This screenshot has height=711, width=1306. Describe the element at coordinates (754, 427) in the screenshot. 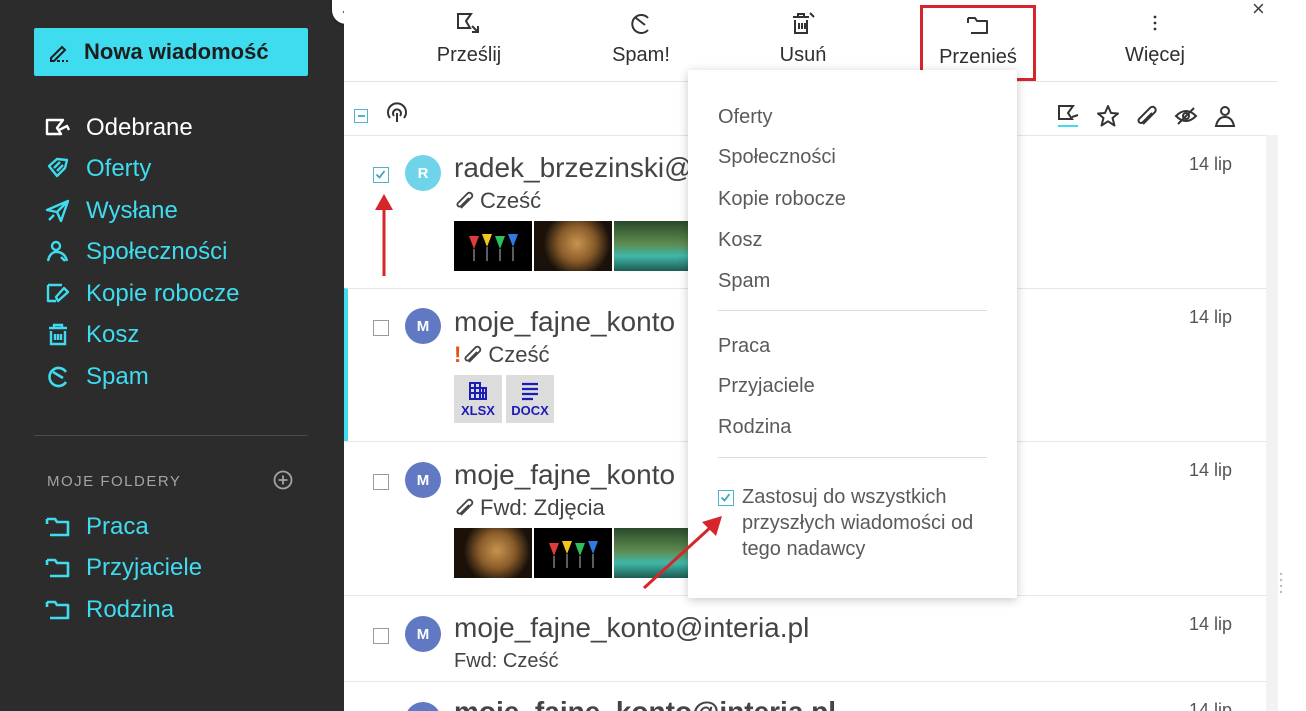

I see `move-menu-item-rodzina: Rodzina` at that location.